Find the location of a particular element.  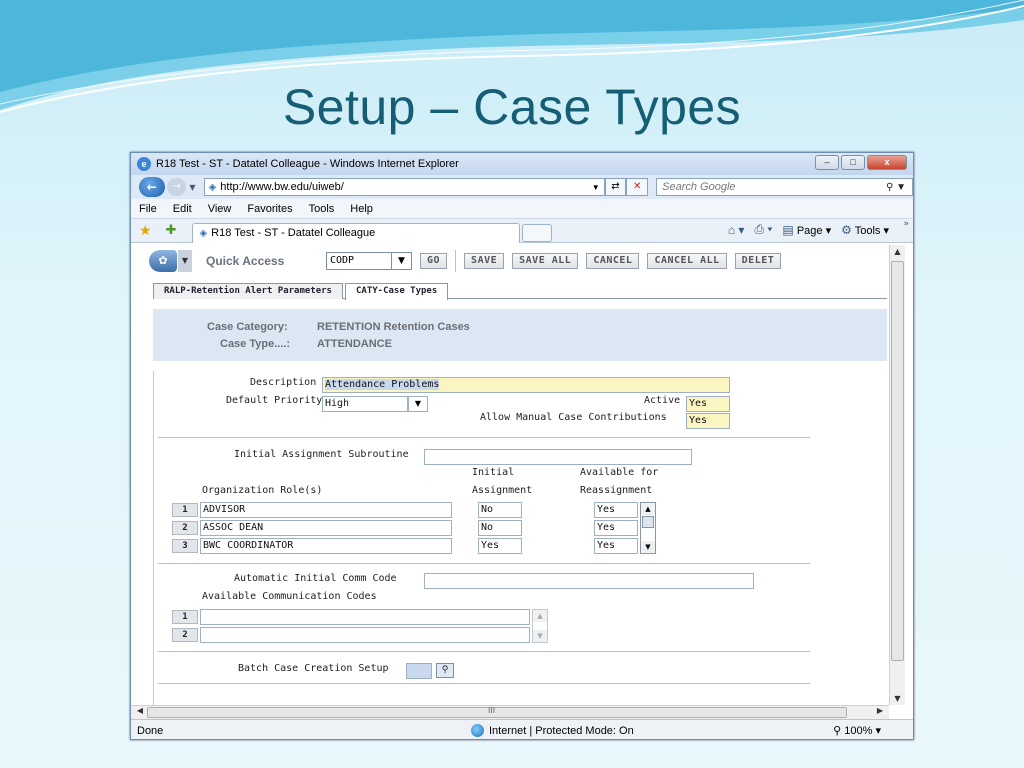

roles-scrollbar: ▲ ▼ is located at coordinates (648, 528).